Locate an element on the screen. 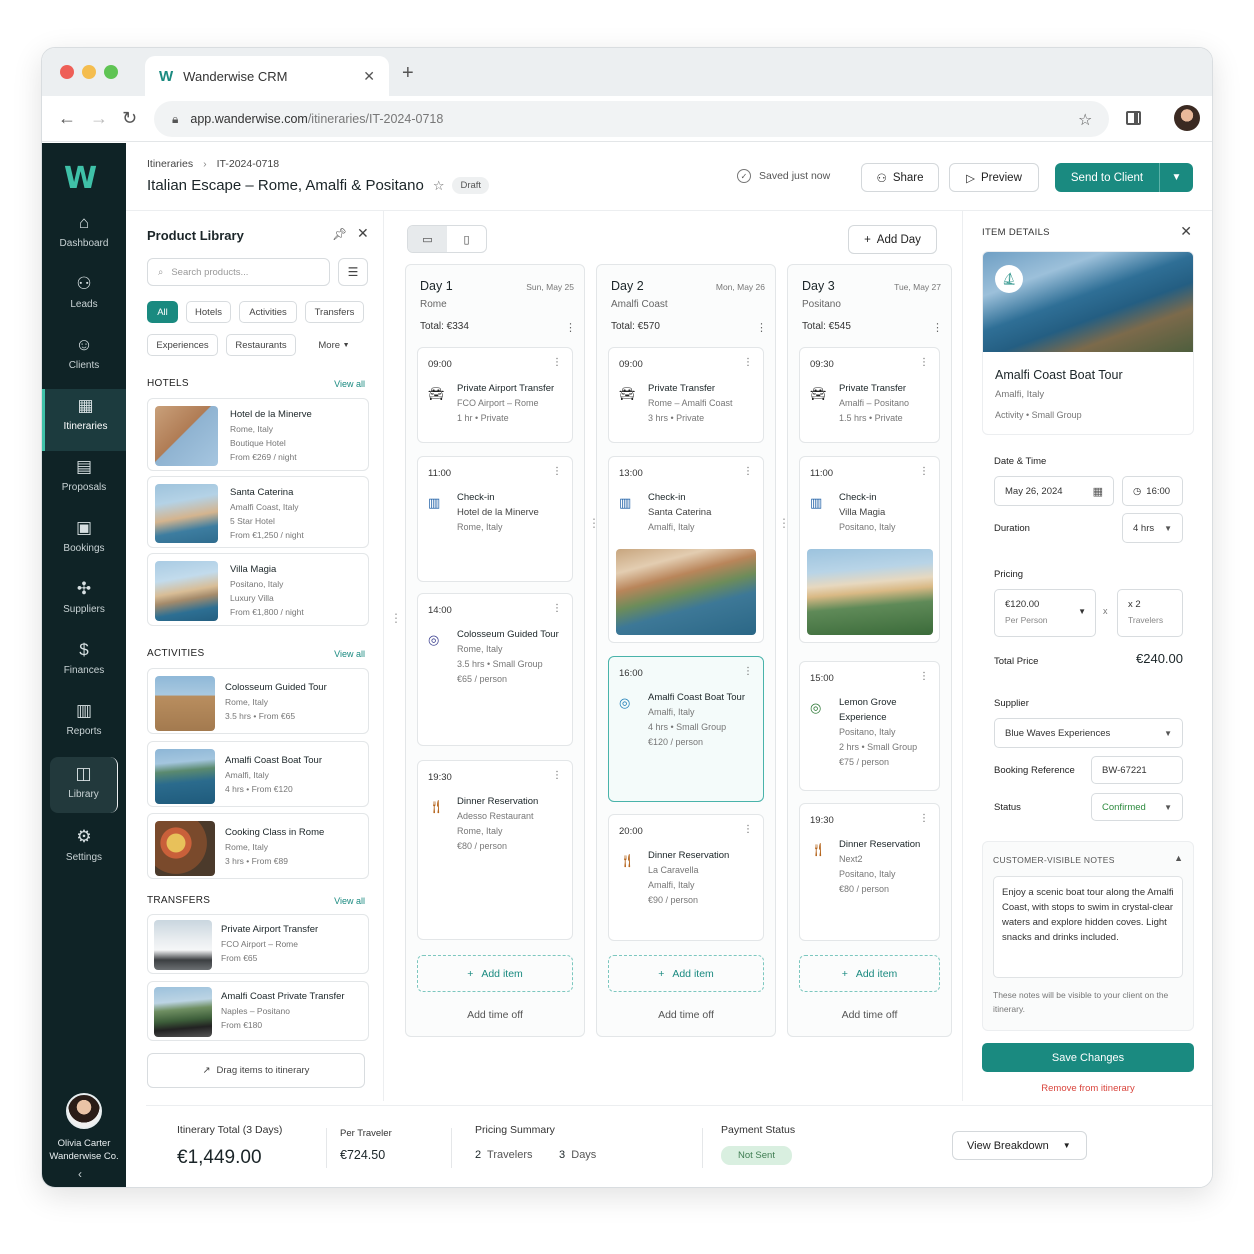  close-tab-icon: ✕ is located at coordinates (369, 76).